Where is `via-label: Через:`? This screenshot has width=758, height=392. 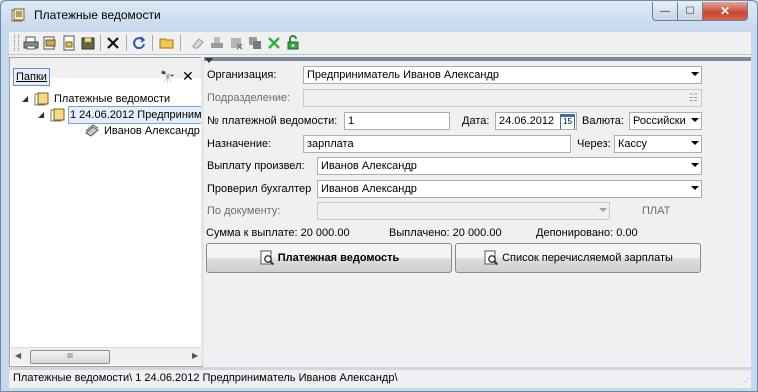 via-label: Через: is located at coordinates (594, 144).